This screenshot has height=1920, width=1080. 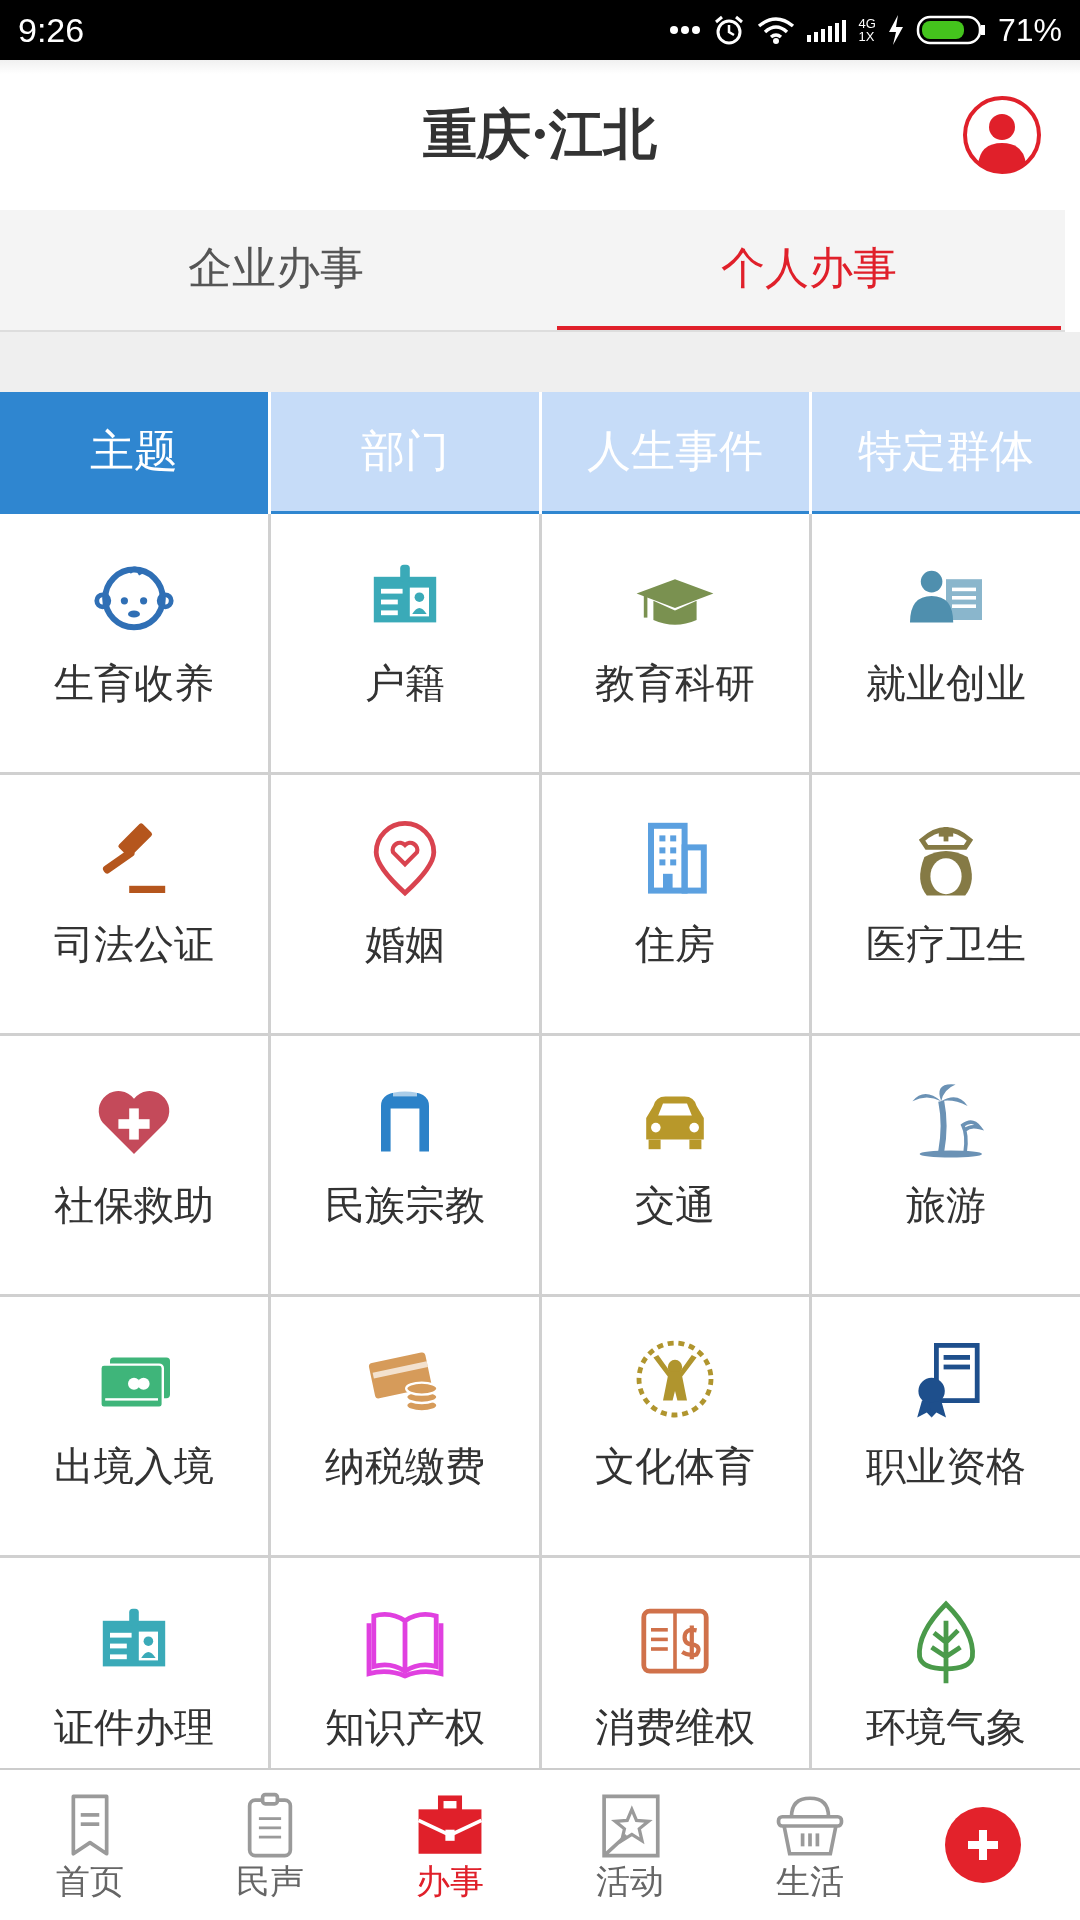 What do you see at coordinates (946, 1165) in the screenshot?
I see `service-tile: 旅游` at bounding box center [946, 1165].